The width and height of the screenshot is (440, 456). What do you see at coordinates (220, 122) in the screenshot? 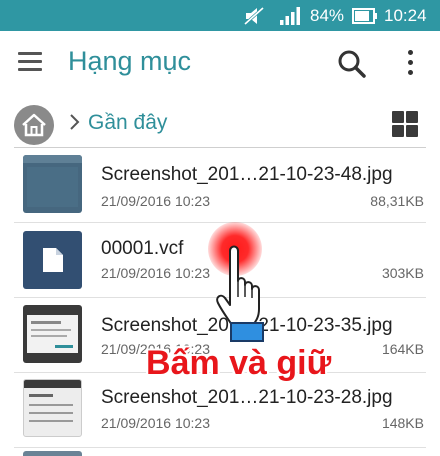
I see `breadcrumb: Gần đây` at bounding box center [220, 122].